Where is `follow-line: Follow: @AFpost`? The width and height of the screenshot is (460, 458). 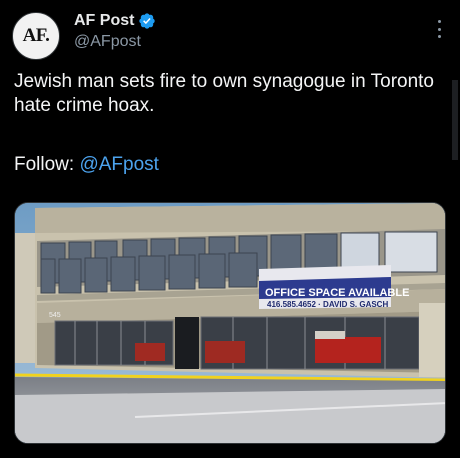 follow-line: Follow: @AFpost is located at coordinates (86, 165).